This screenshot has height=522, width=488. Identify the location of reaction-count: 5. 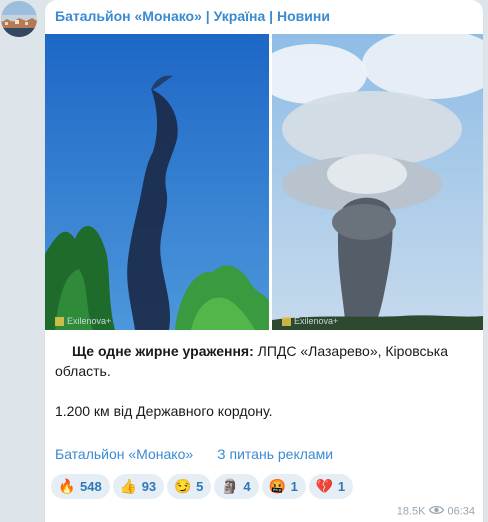
(200, 486).